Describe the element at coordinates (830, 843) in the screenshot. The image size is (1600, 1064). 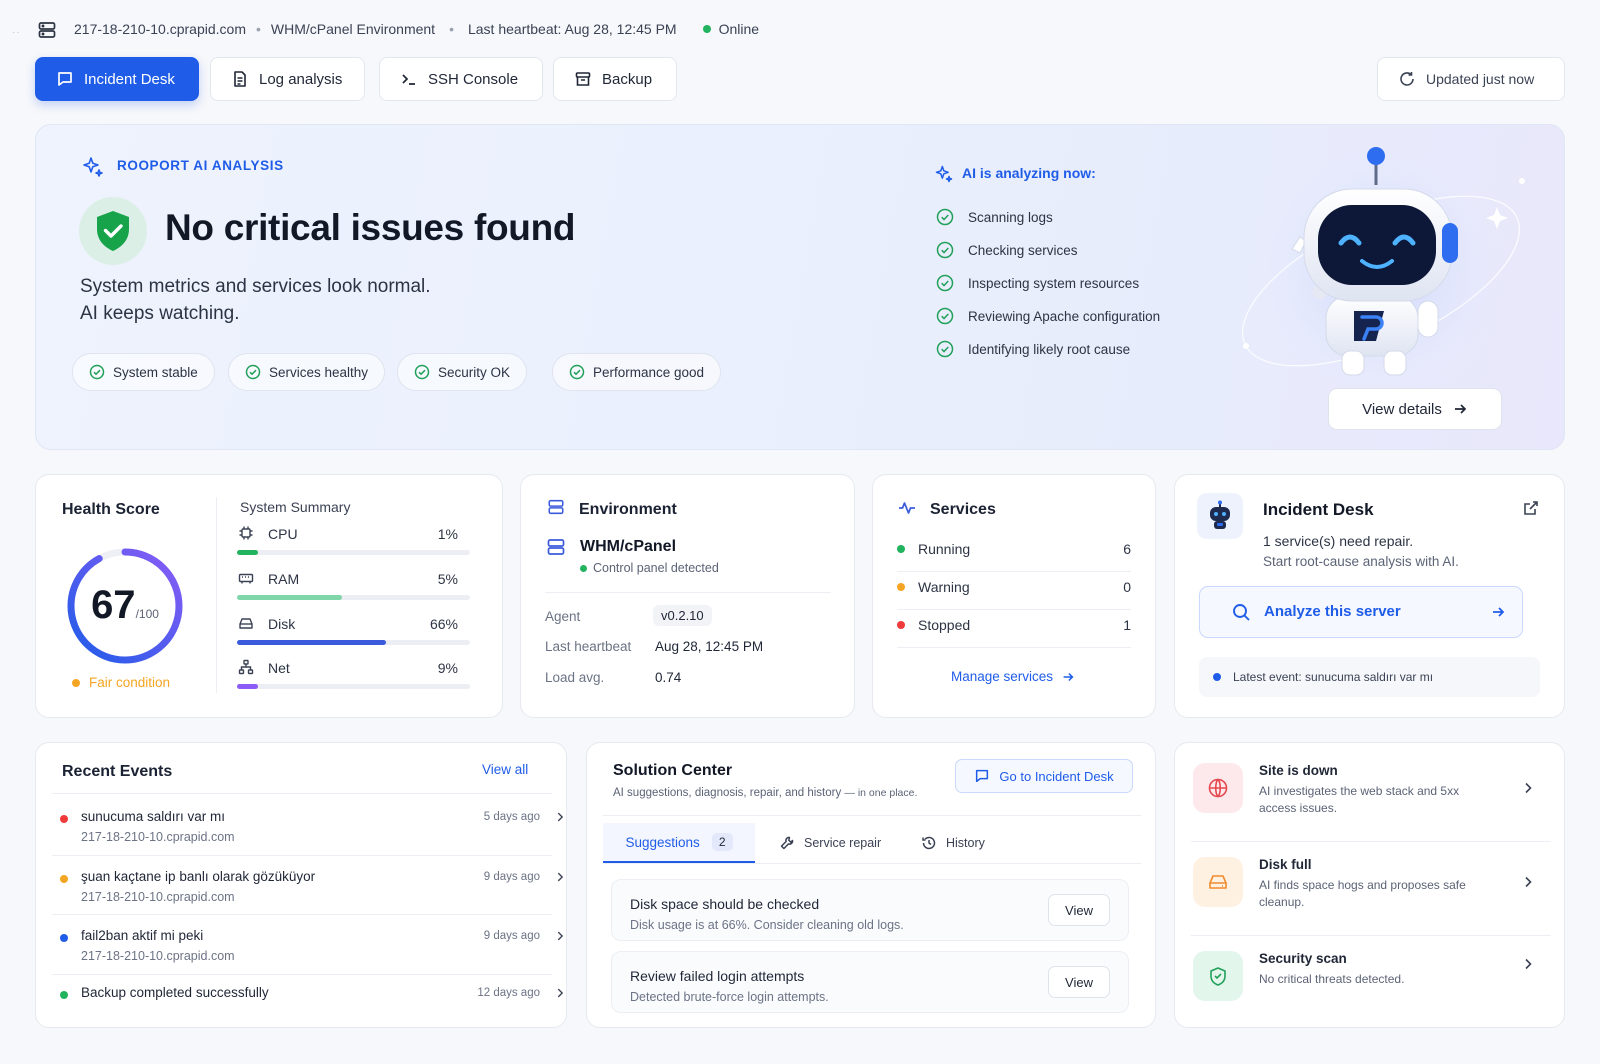
I see `tab-service-repair: Service repair` at that location.